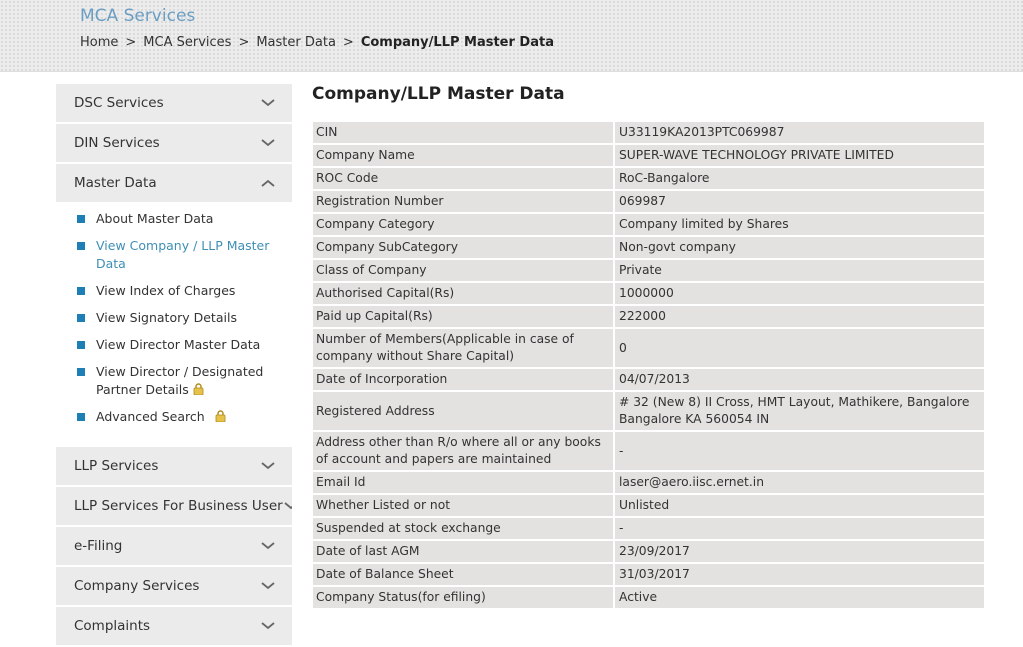 The image size is (1023, 647). What do you see at coordinates (116, 466) in the screenshot?
I see `menu-label: LLP Services` at bounding box center [116, 466].